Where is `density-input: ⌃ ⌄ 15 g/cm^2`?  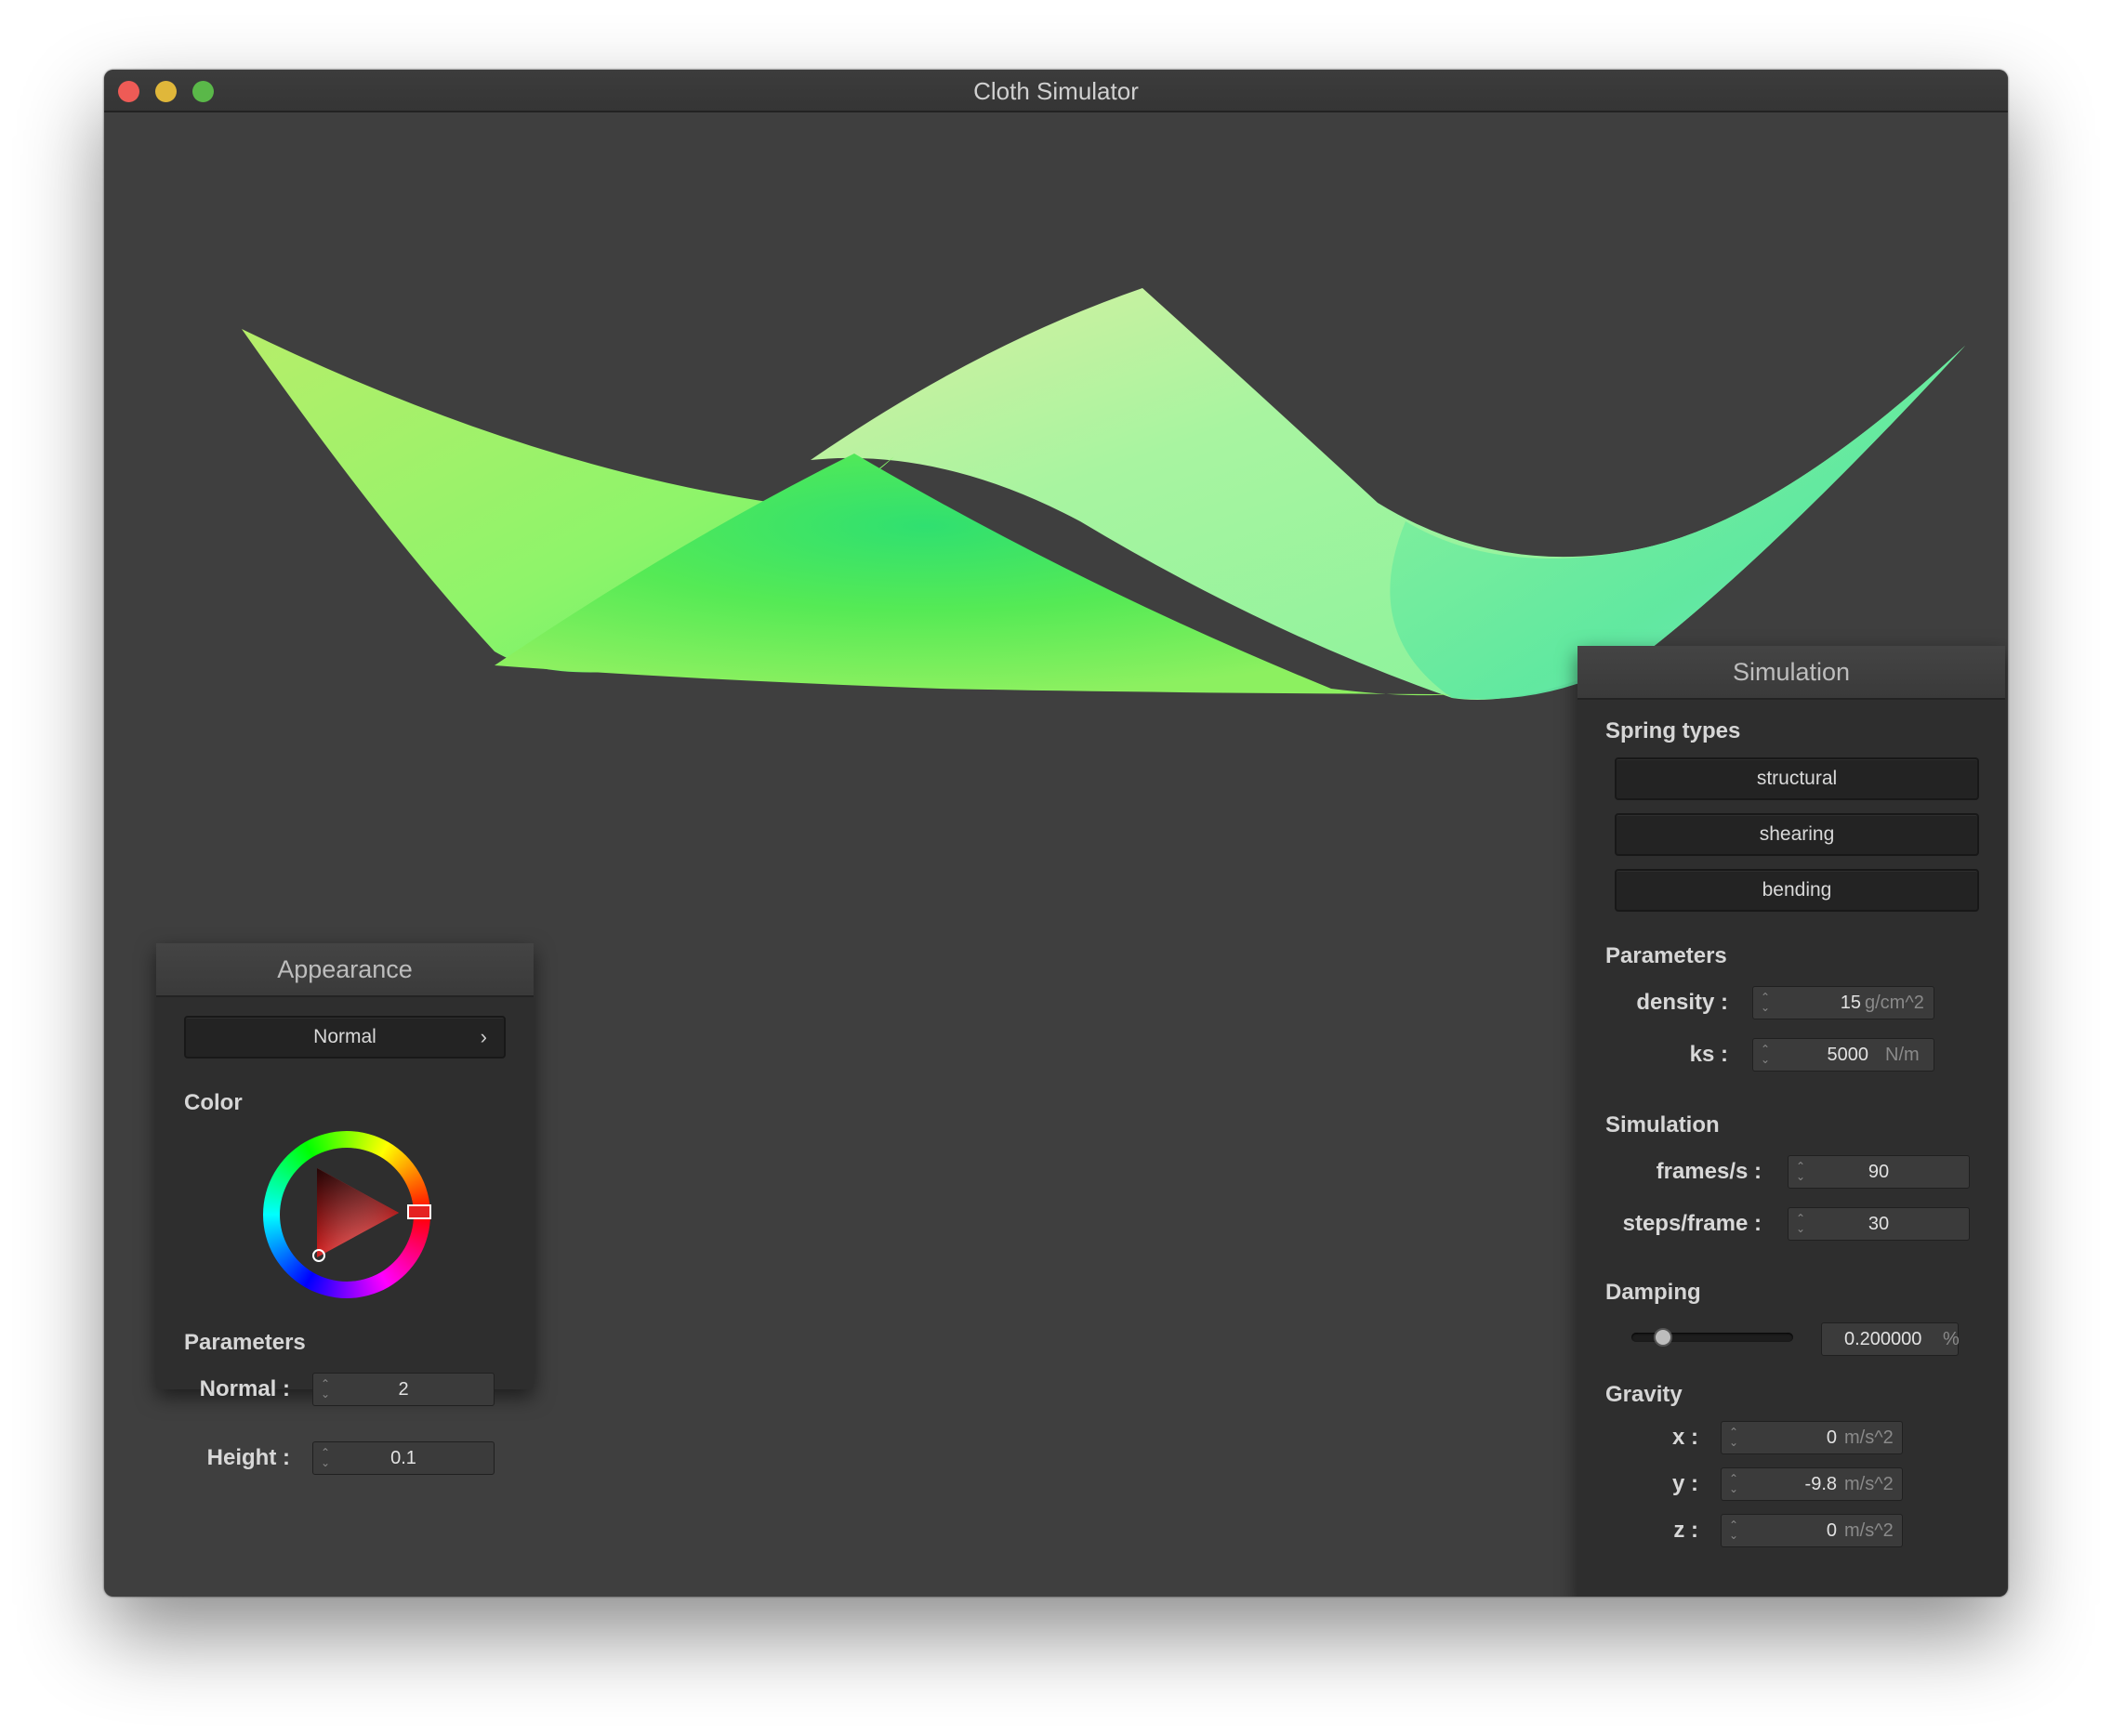 density-input: ⌃ ⌄ 15 g/cm^2 is located at coordinates (1843, 1003).